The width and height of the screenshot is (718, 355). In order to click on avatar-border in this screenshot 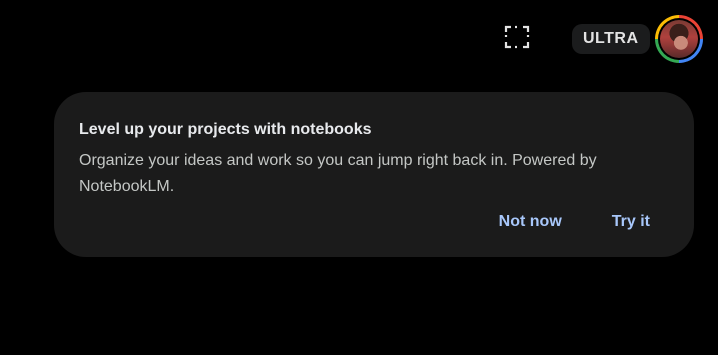, I will do `click(679, 39)`.